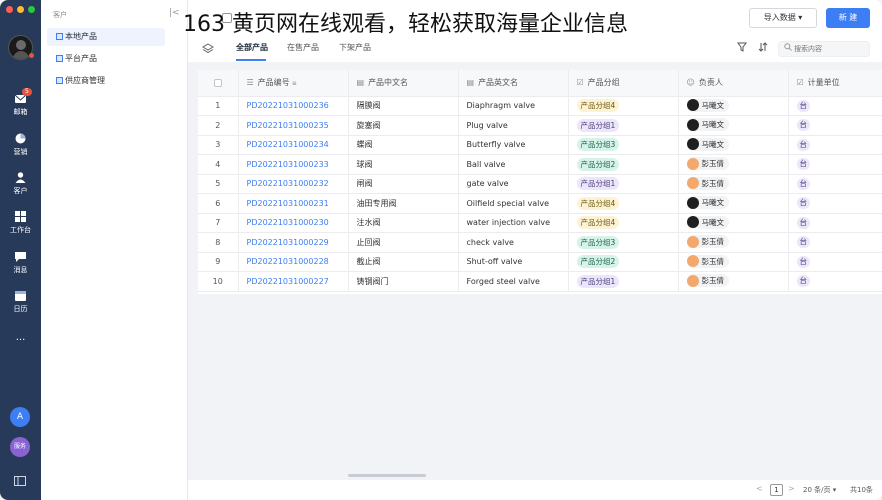 The height and width of the screenshot is (500, 882). I want to click on select-all-cell, so click(218, 83).